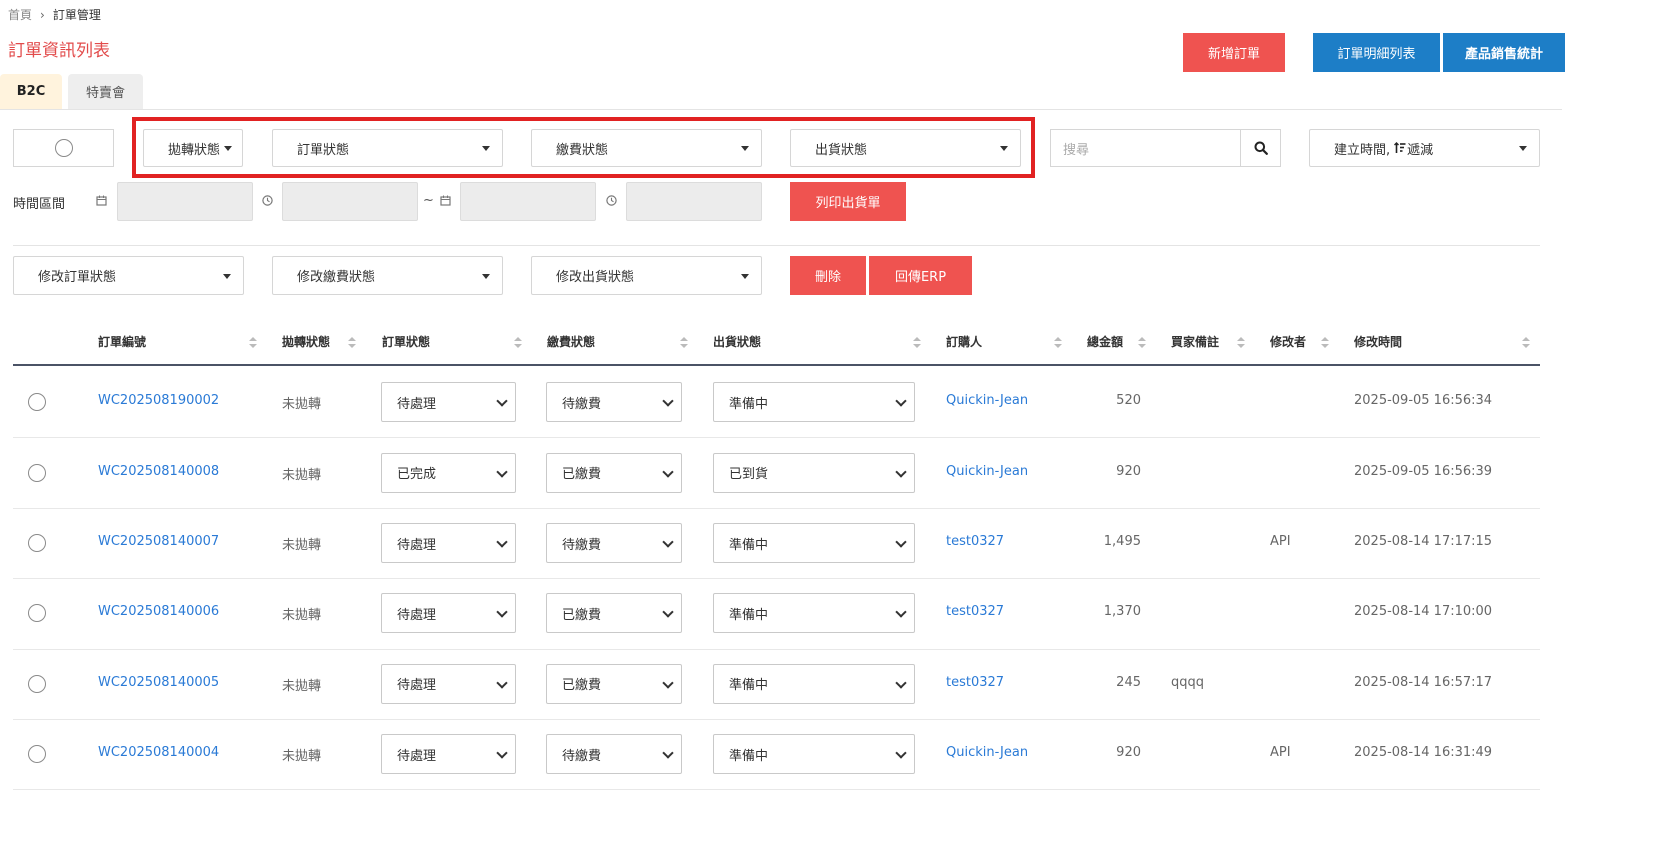 This screenshot has height=843, width=1670. I want to click on transfer-status-filter: 拋轉狀態, so click(193, 148).